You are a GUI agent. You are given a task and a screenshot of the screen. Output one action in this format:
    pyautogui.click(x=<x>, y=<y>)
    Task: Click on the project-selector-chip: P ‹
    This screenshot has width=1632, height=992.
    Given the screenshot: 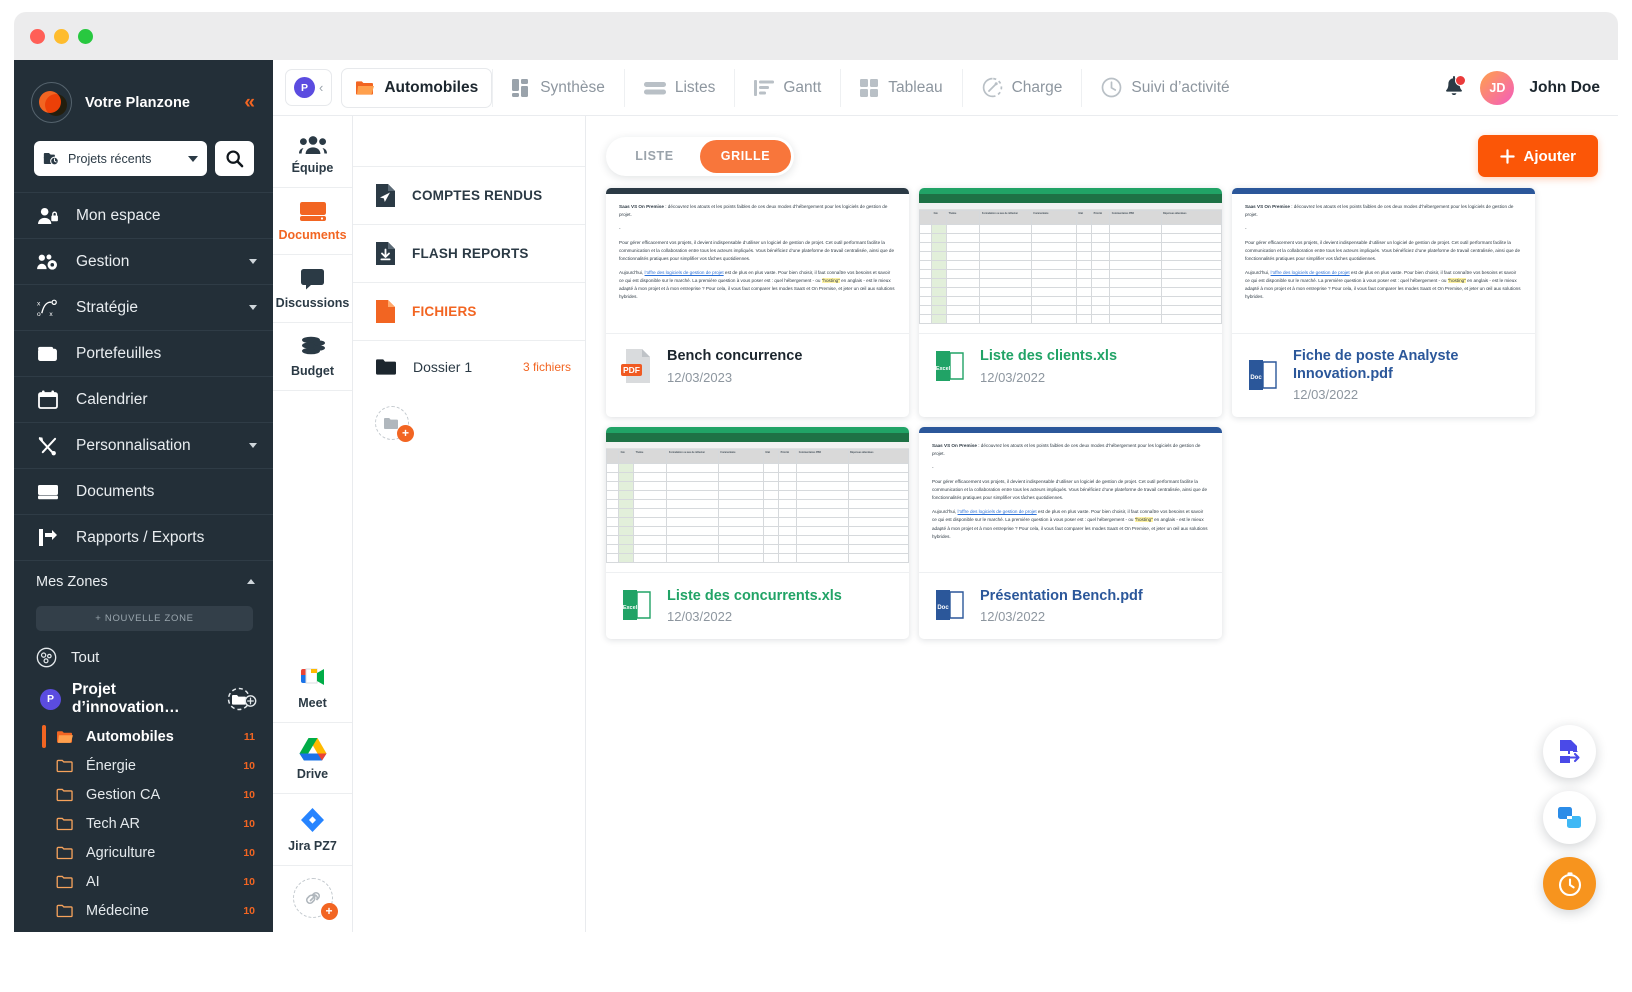 What is the action you would take?
    pyautogui.click(x=309, y=87)
    